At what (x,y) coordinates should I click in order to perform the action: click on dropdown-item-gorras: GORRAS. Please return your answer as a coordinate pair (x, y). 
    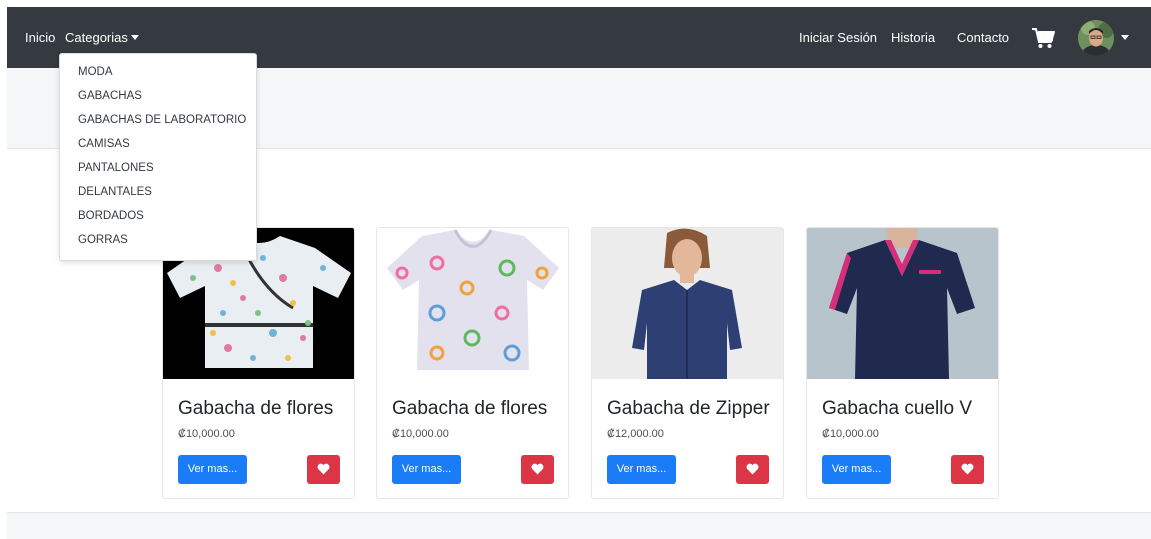
    Looking at the image, I should click on (103, 240).